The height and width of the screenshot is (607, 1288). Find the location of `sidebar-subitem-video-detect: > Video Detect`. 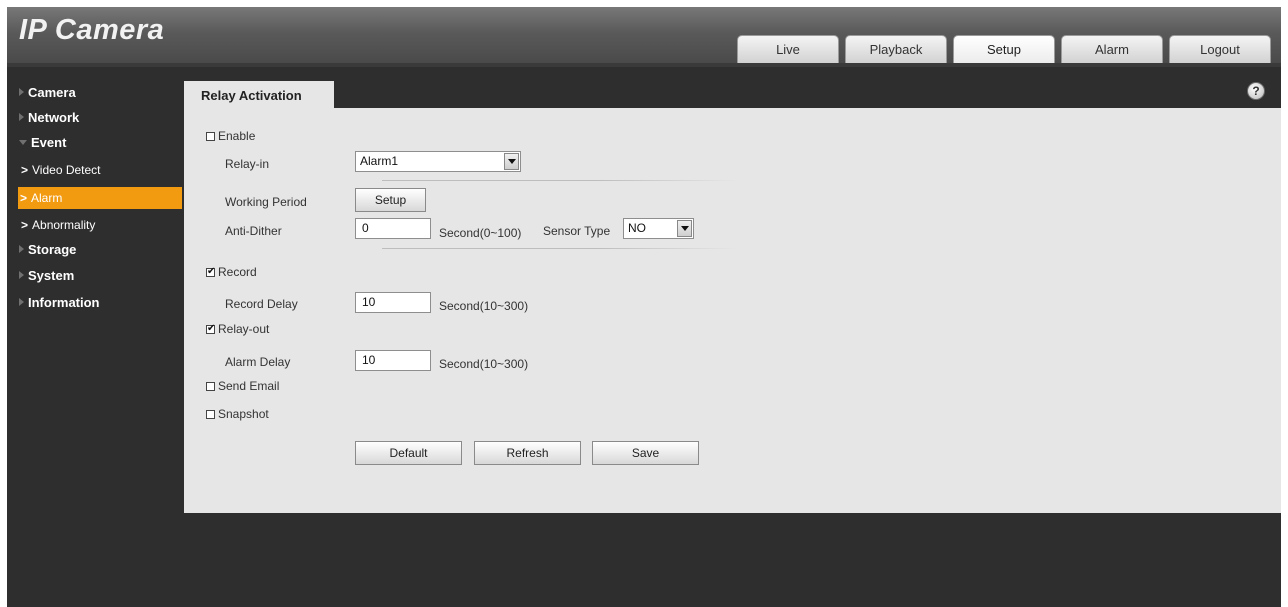

sidebar-subitem-video-detect: > Video Detect is located at coordinates (100, 170).